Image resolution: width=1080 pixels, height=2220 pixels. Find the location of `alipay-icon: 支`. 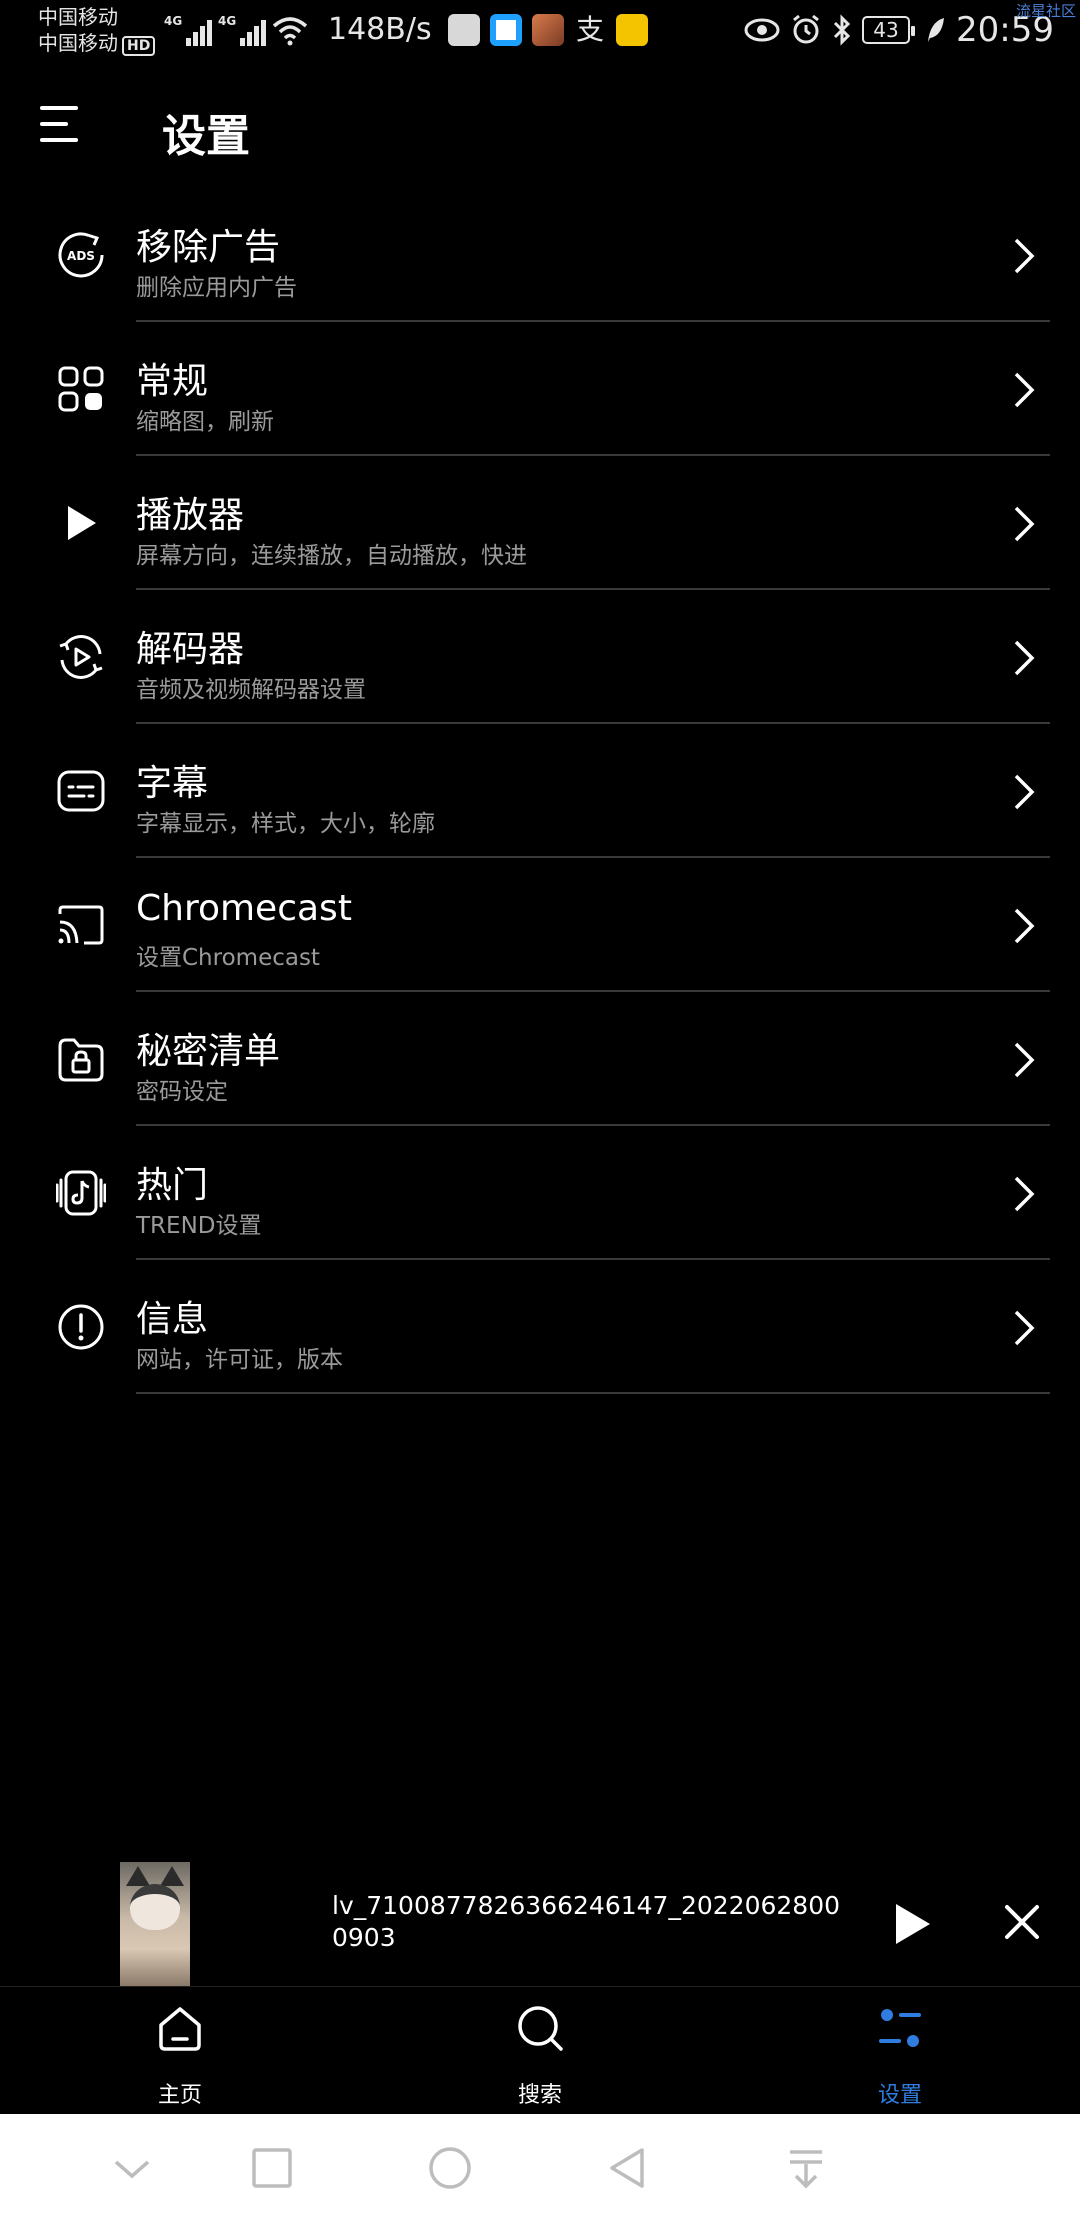

alipay-icon: 支 is located at coordinates (589, 29).